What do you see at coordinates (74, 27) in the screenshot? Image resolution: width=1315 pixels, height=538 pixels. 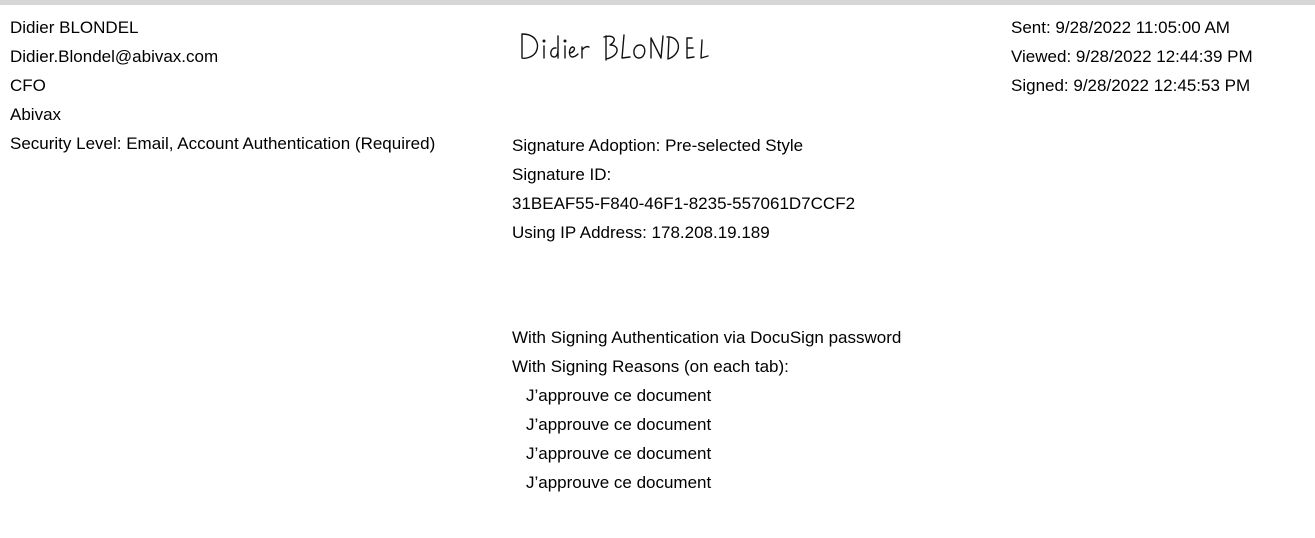 I see `signer-name: Didier BLONDEL` at bounding box center [74, 27].